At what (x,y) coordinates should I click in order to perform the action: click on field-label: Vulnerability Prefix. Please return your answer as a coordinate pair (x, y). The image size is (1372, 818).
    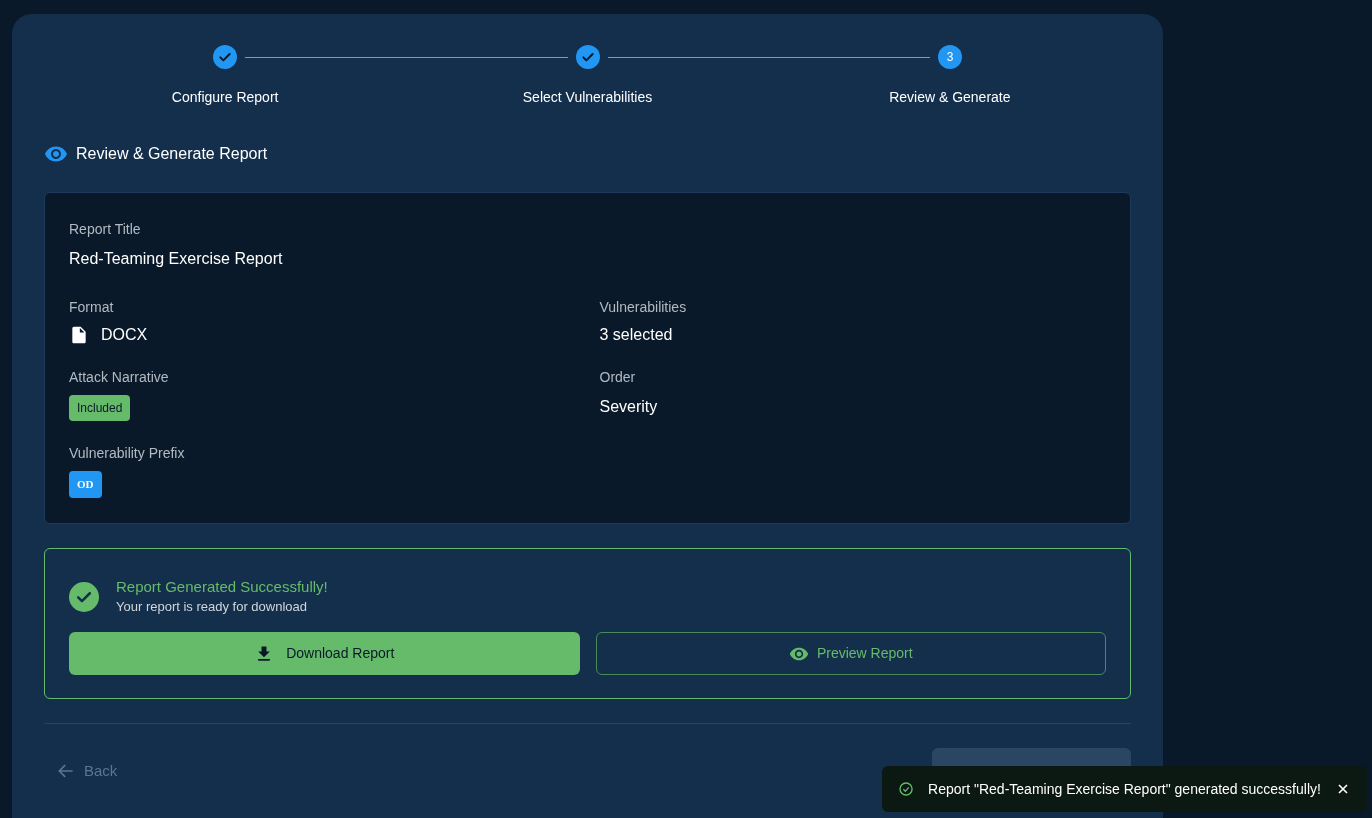
    Looking at the image, I should click on (127, 453).